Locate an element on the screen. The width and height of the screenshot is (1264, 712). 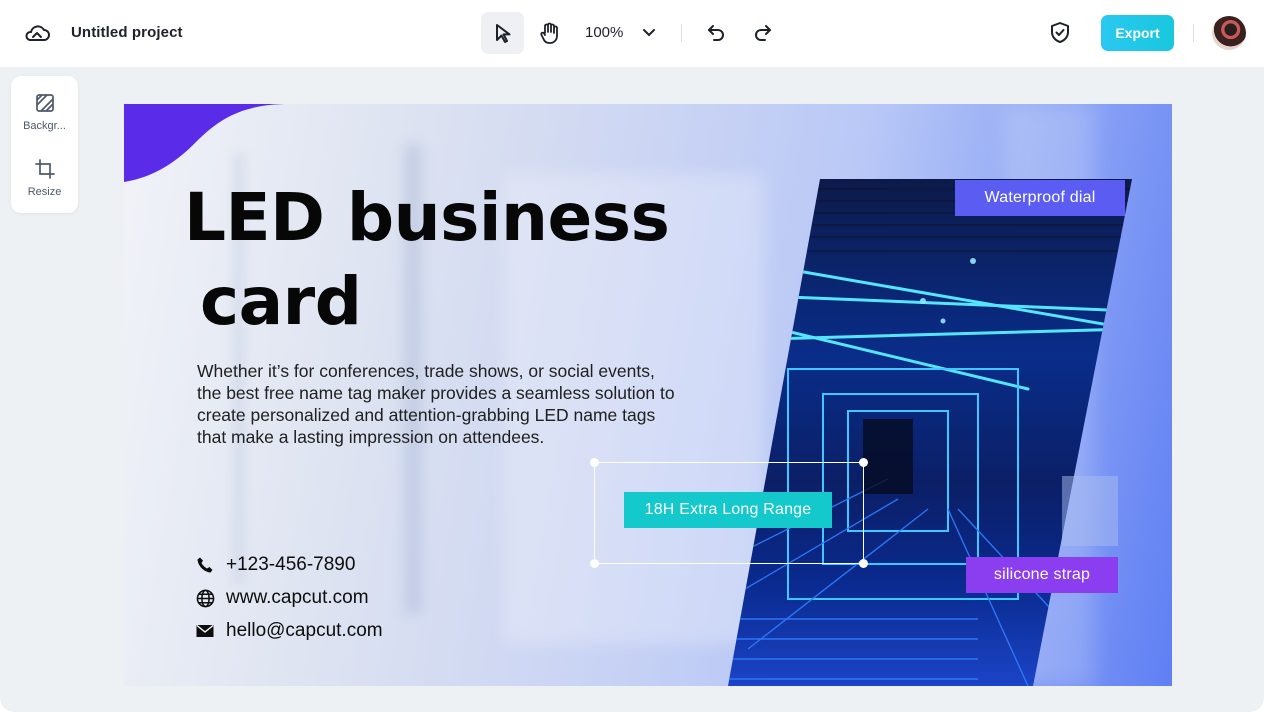
contact-email: hello@capcut.com is located at coordinates (288, 631).